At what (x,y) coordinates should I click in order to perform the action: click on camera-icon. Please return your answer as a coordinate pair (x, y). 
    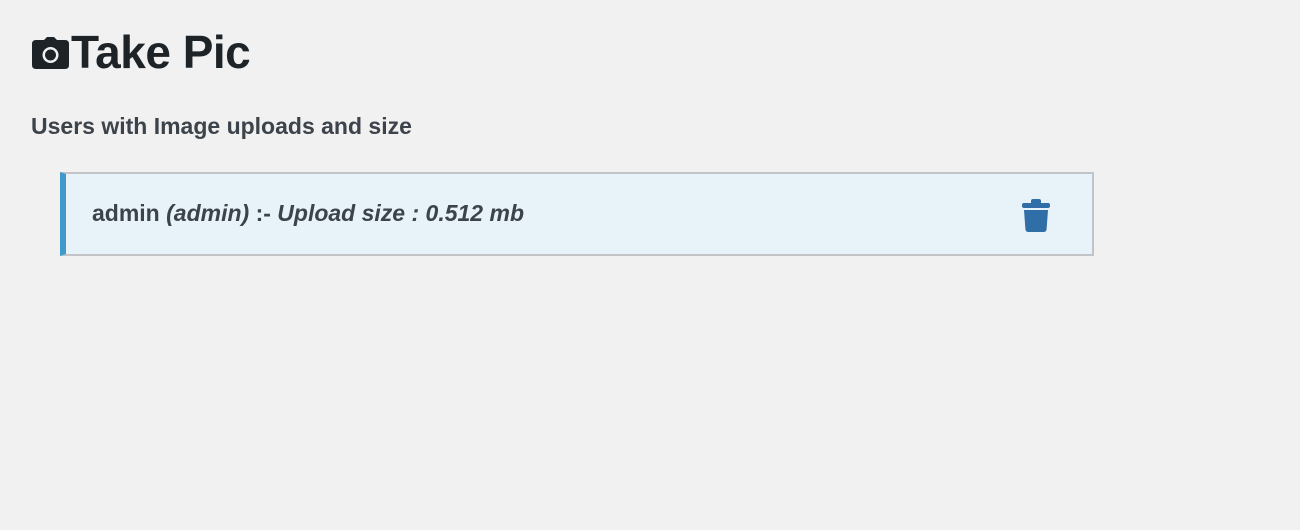
    Looking at the image, I should click on (50, 53).